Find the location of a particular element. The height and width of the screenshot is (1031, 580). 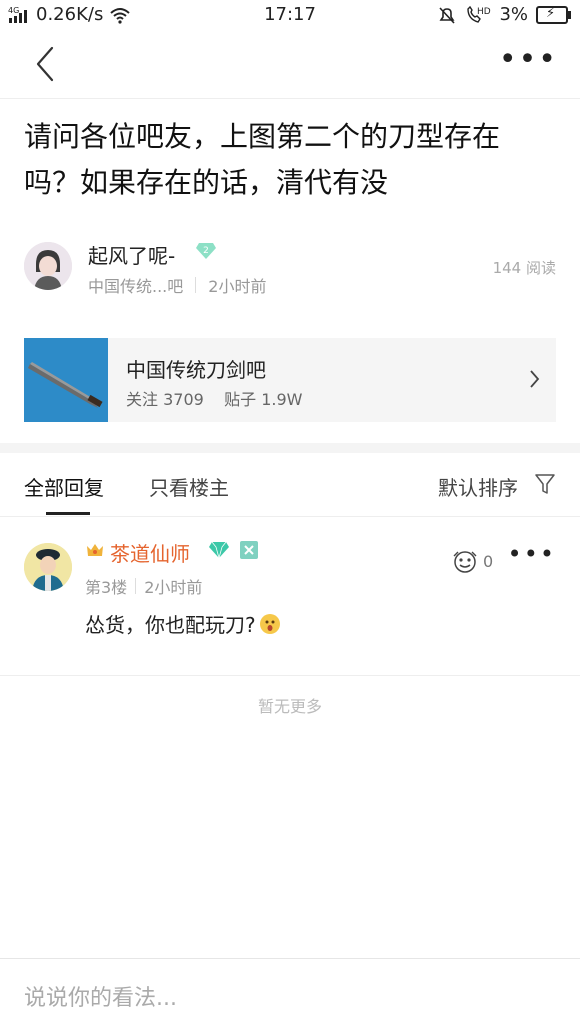

shocked-emoji-icon is located at coordinates (269, 623).